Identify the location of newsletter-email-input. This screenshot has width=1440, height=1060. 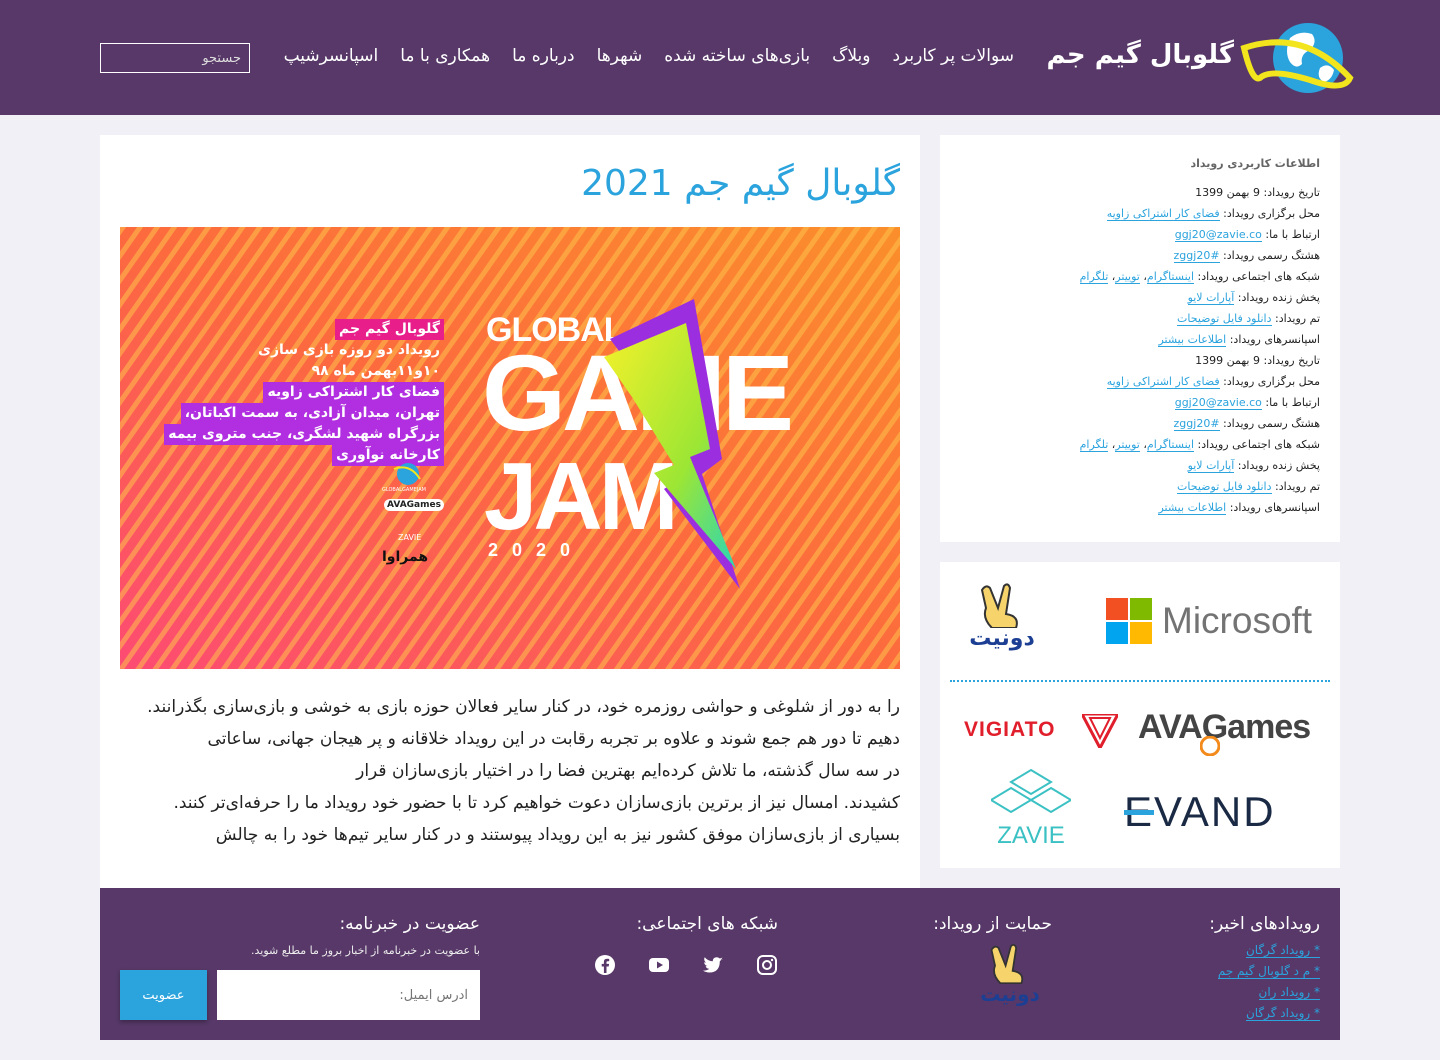
(348, 995).